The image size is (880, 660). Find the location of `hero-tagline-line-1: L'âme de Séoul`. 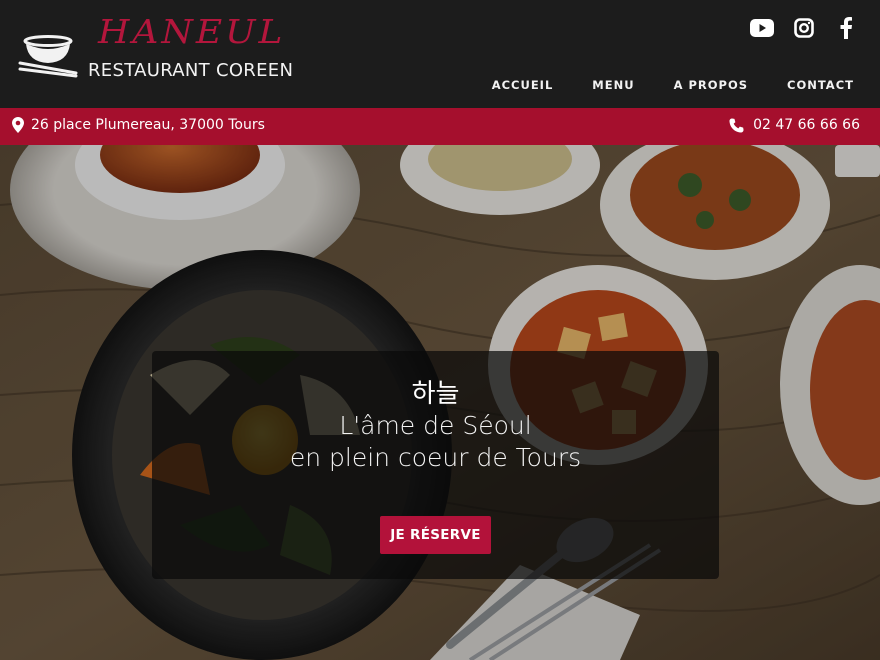

hero-tagline-line-1: L'âme de Séoul is located at coordinates (435, 425).